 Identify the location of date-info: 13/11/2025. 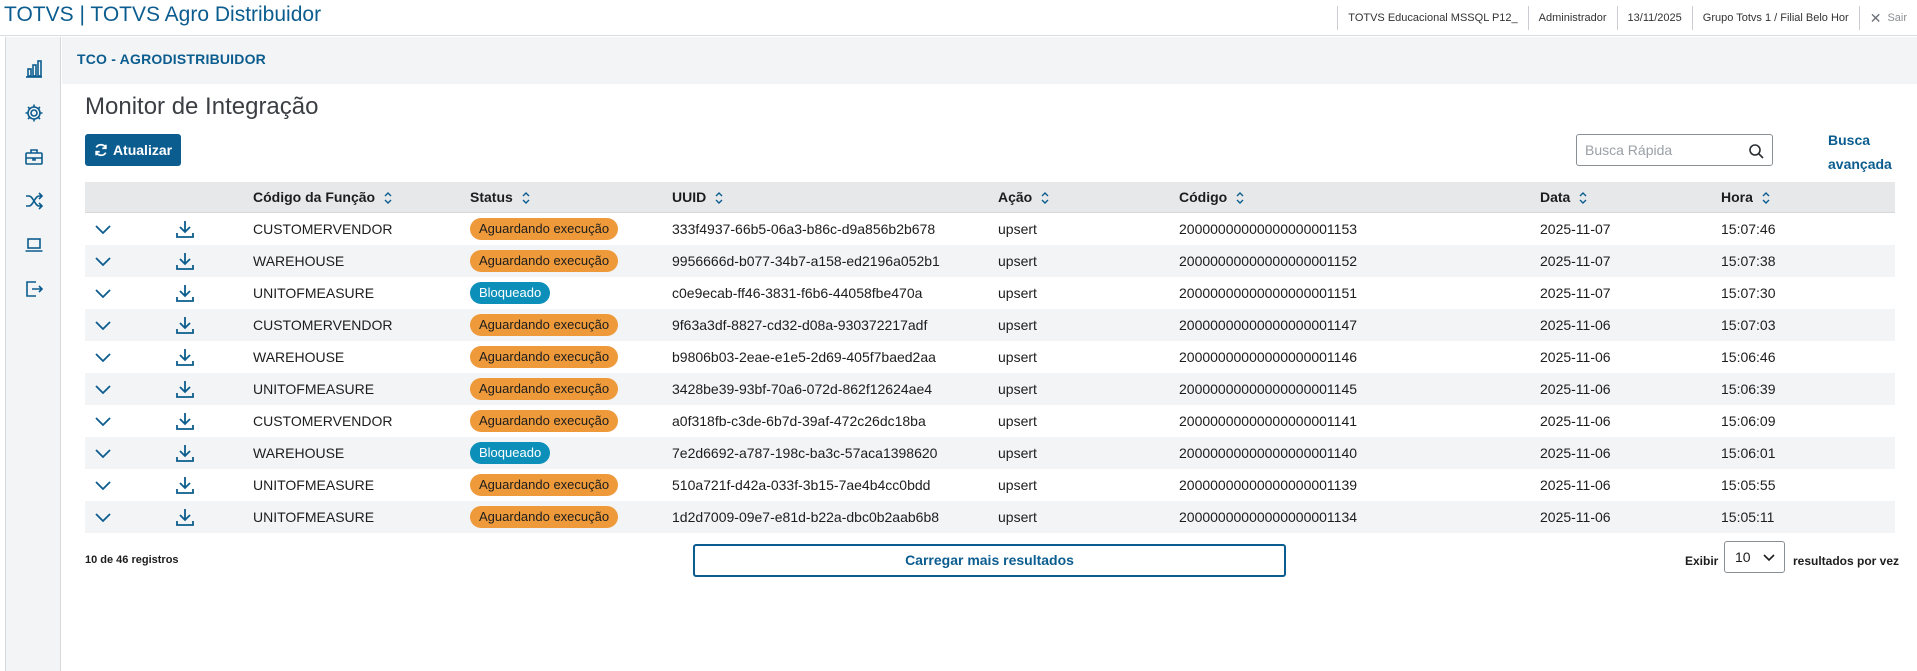
(1654, 18).